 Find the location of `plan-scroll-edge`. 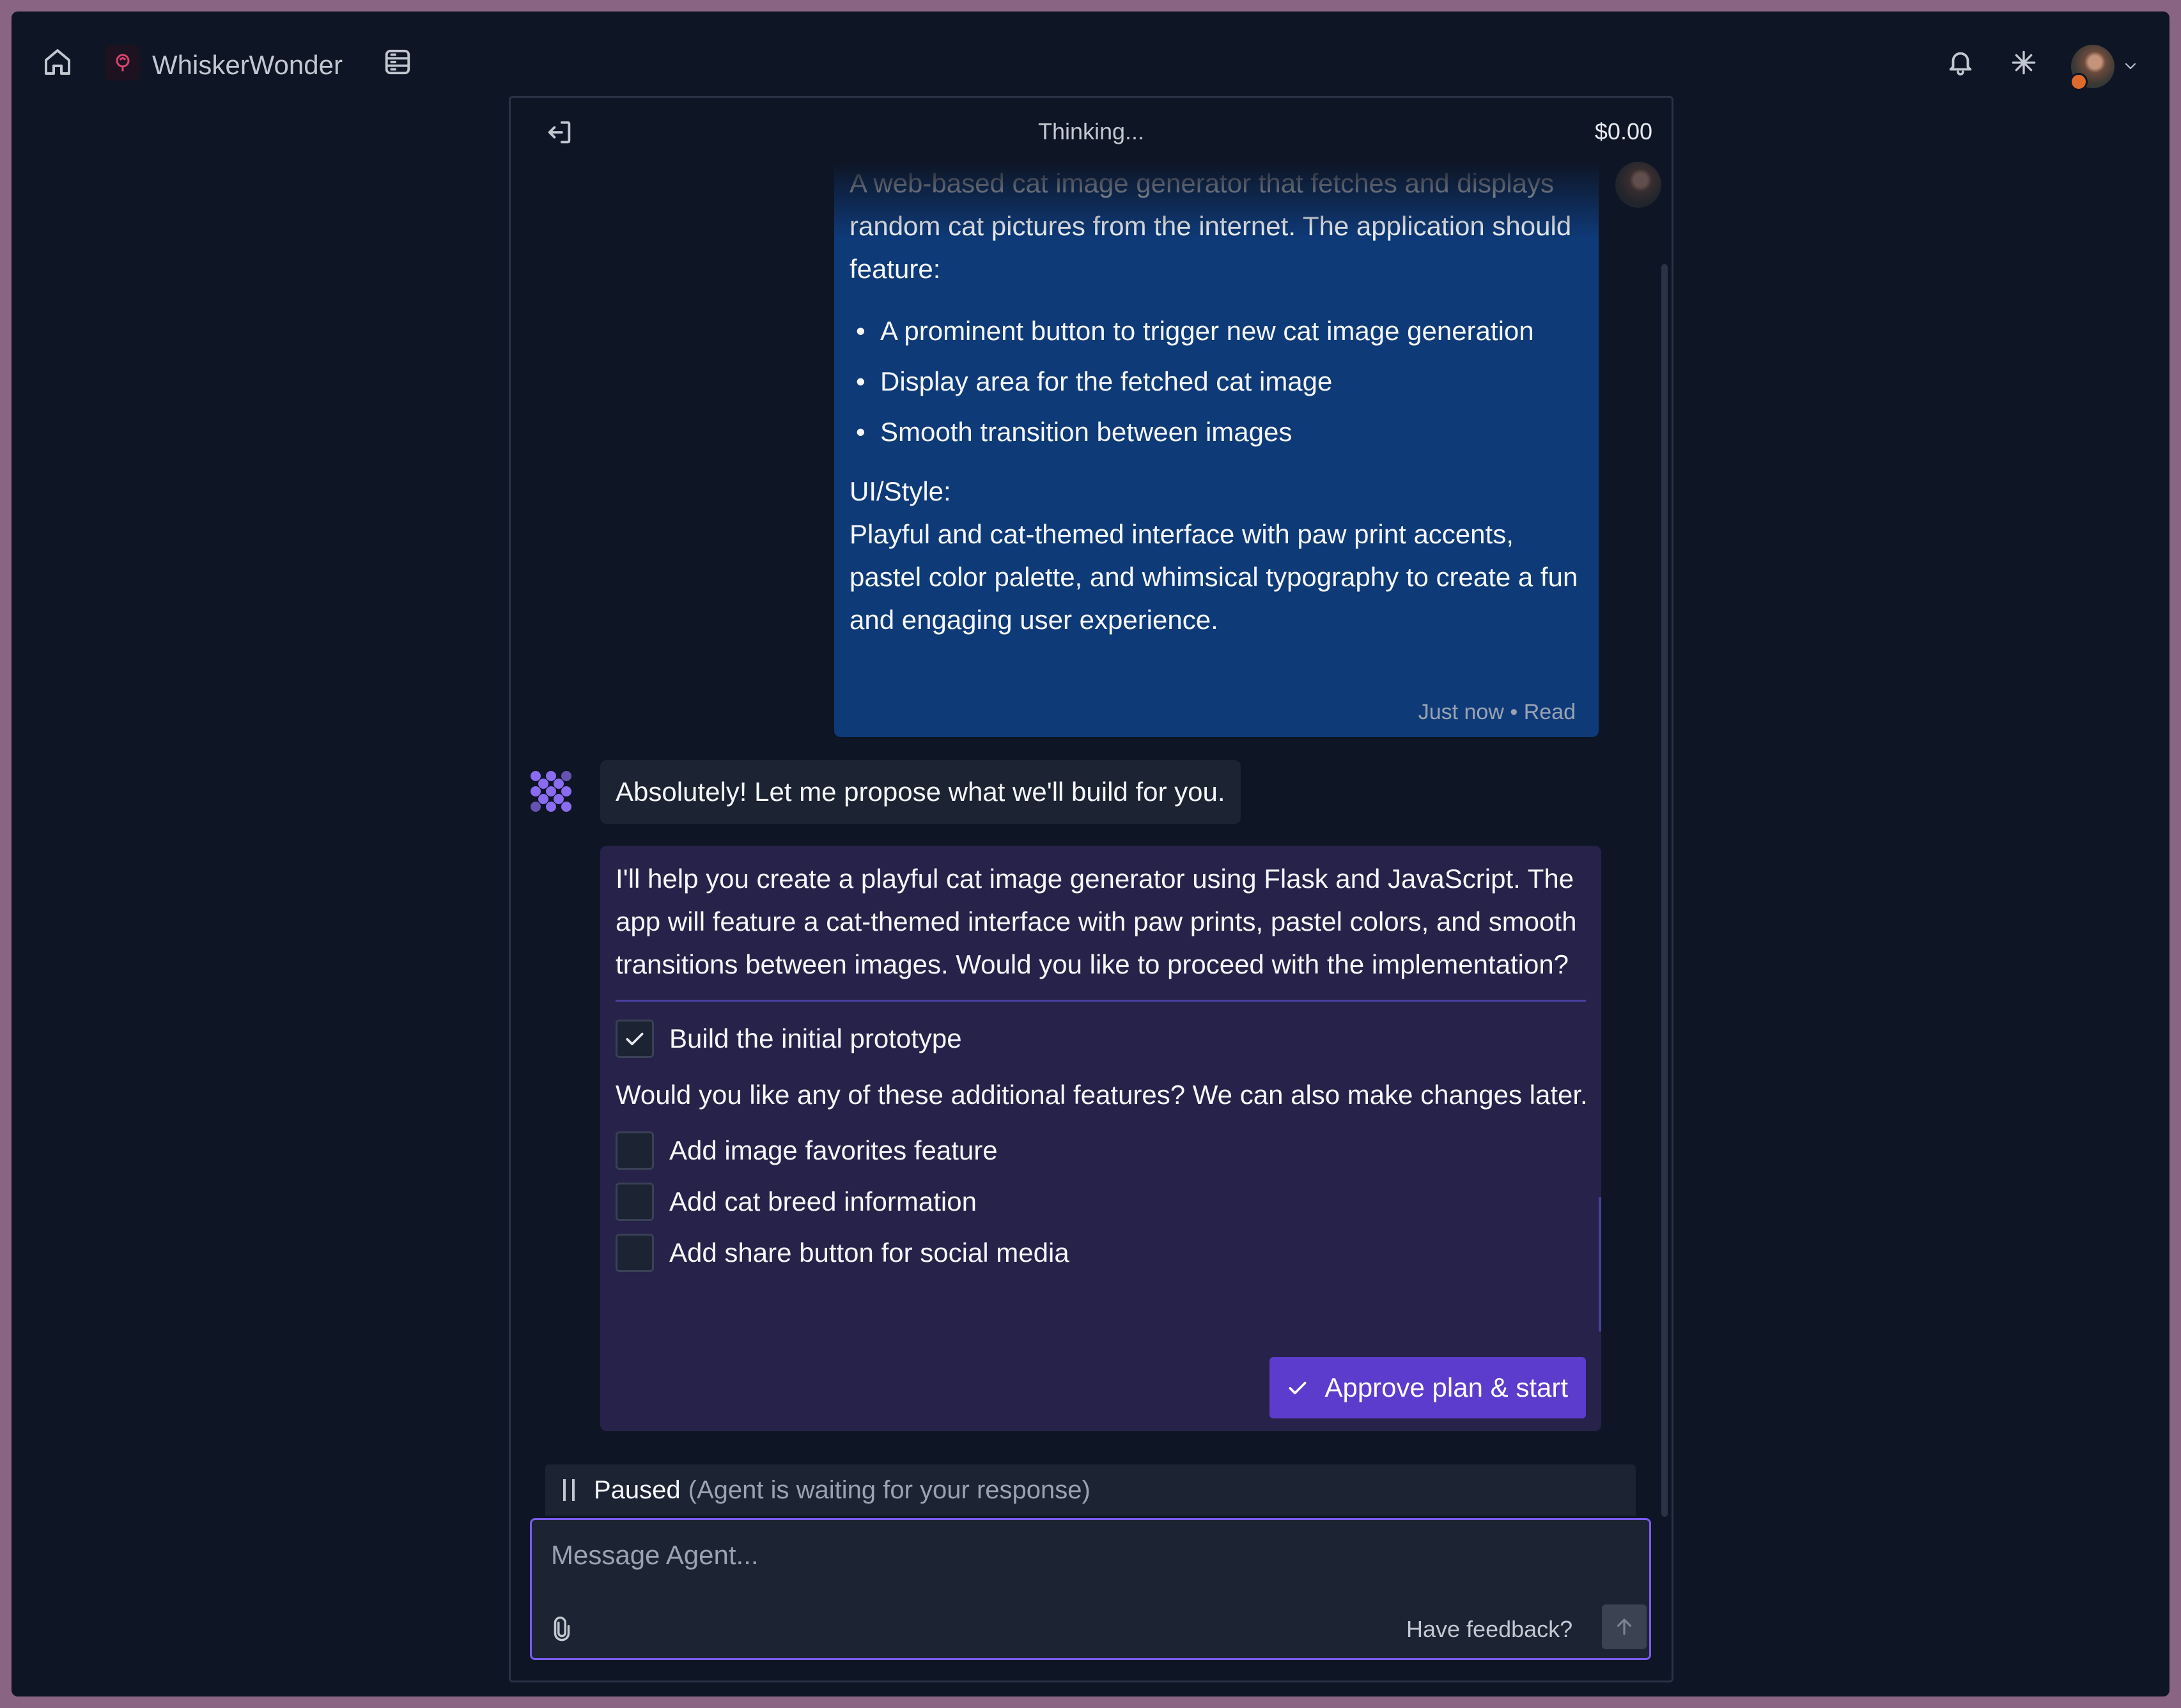

plan-scroll-edge is located at coordinates (1600, 1264).